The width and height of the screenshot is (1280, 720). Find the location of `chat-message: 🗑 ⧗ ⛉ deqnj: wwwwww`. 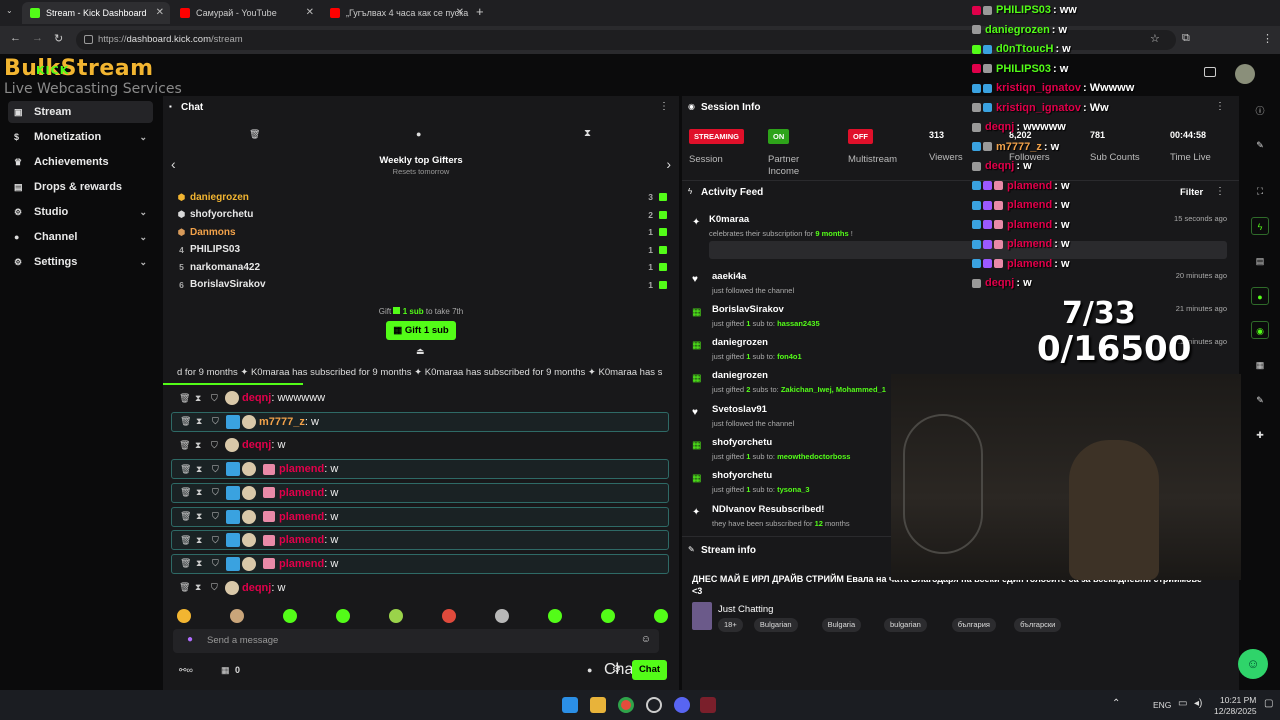

chat-message: 🗑 ⧗ ⛉ deqnj: wwwwww is located at coordinates (420, 398).